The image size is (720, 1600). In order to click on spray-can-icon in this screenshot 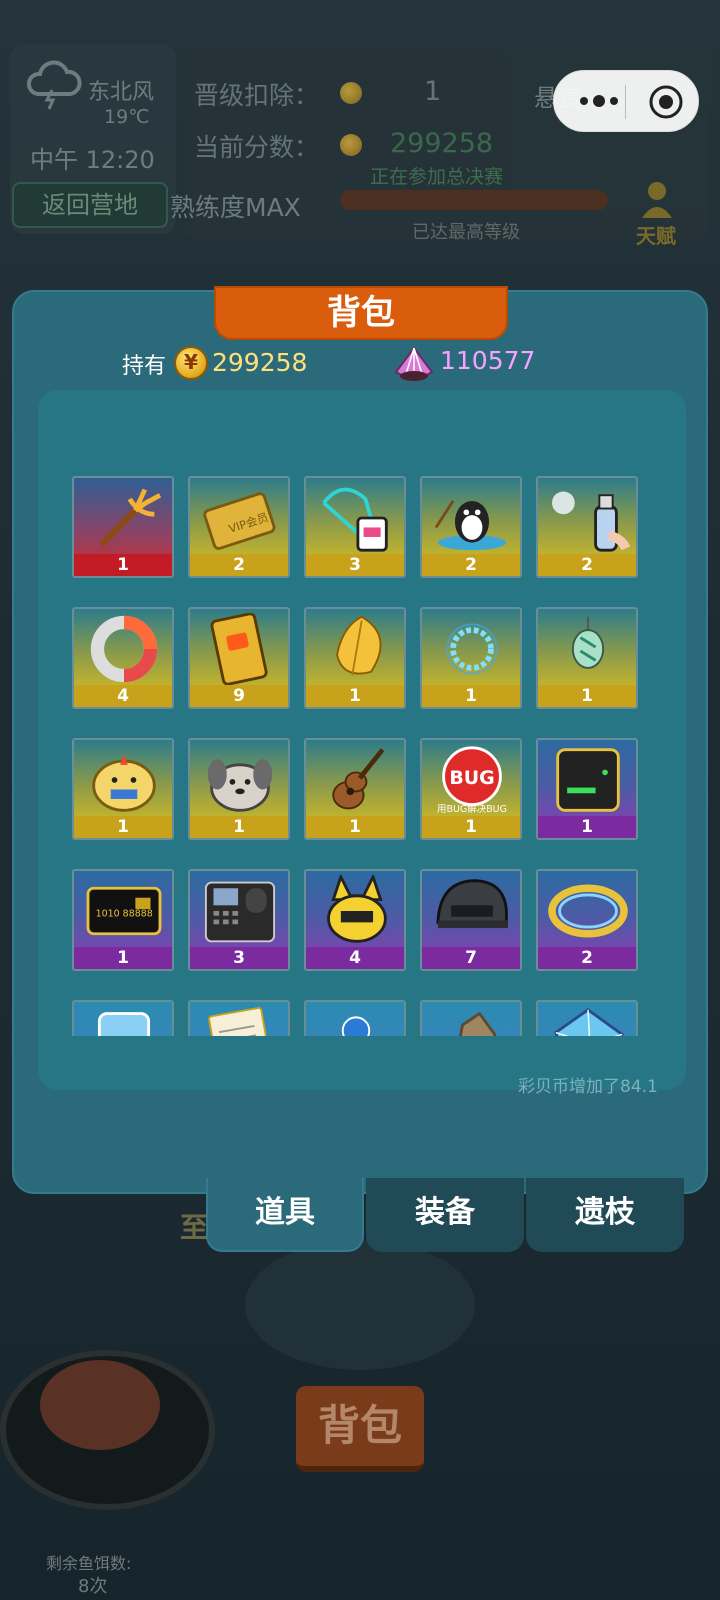, I will do `click(591, 521)`.